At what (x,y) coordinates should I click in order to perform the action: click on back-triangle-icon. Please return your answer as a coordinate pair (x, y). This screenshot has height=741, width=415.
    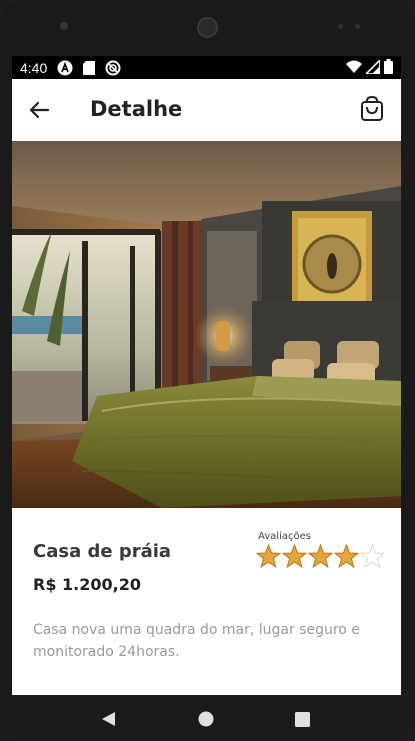
    Looking at the image, I should click on (108, 719).